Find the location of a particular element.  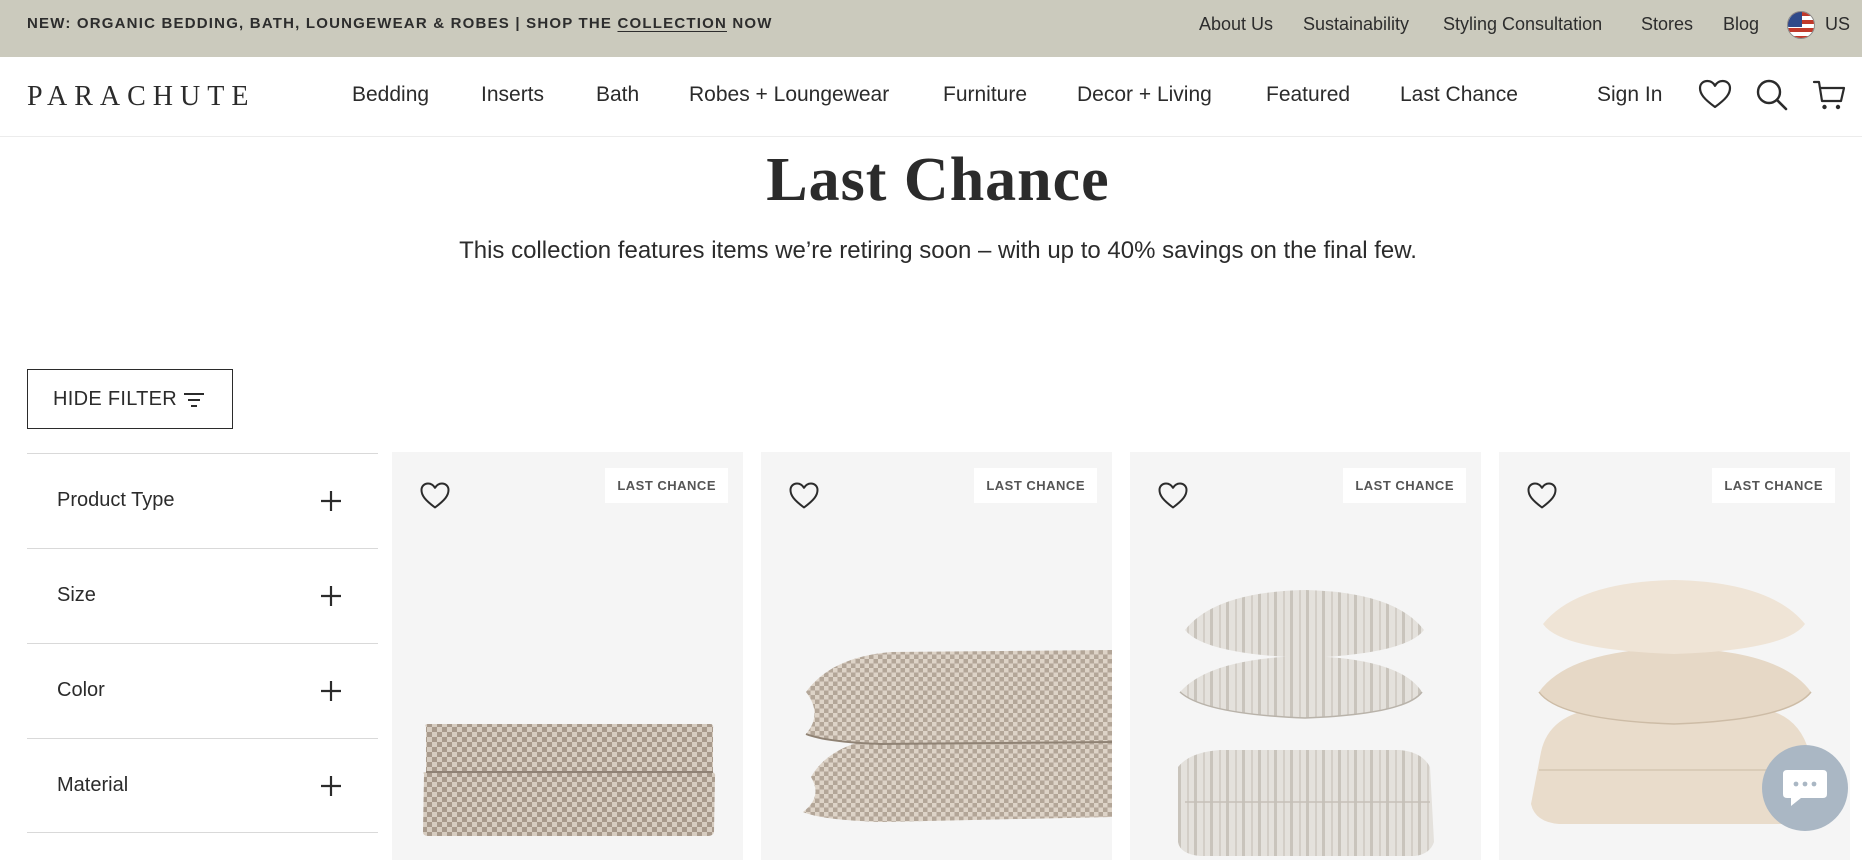

utility-link-styling-consultation: Styling Consultation is located at coordinates (1522, 24).